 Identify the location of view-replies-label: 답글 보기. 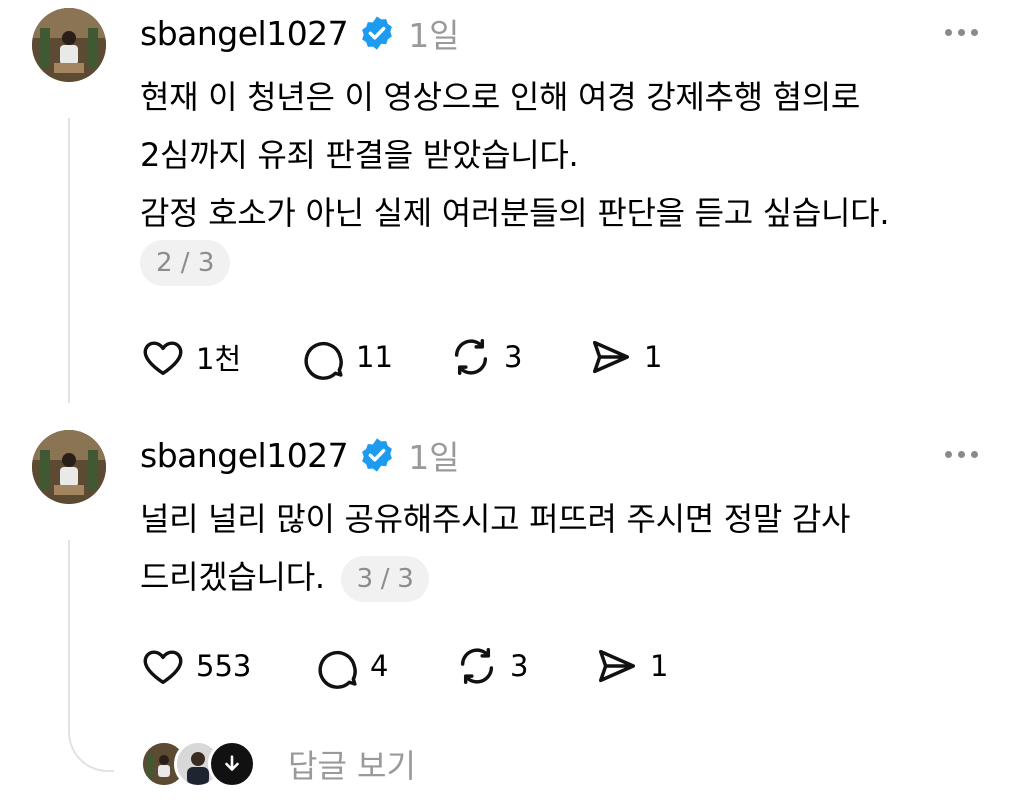
(352, 764).